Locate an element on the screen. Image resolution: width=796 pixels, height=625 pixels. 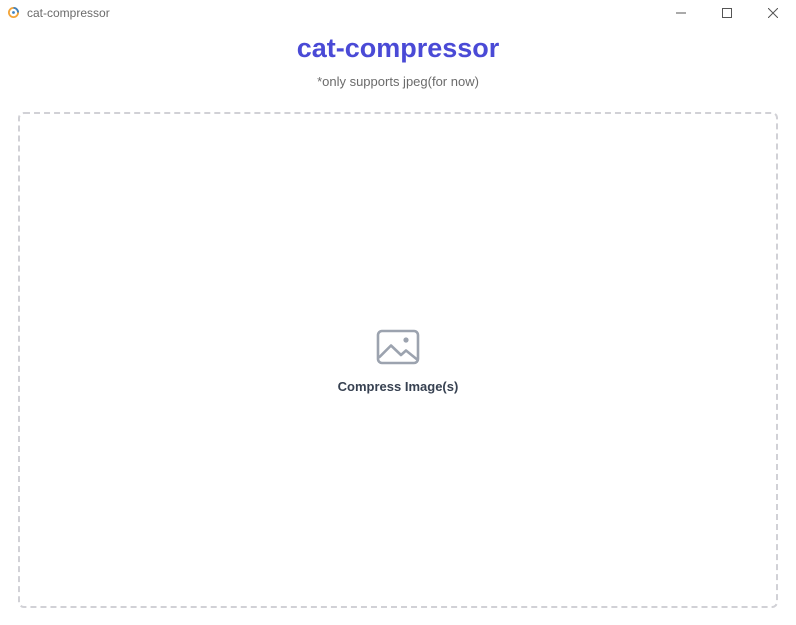
minimize-icon is located at coordinates (681, 13).